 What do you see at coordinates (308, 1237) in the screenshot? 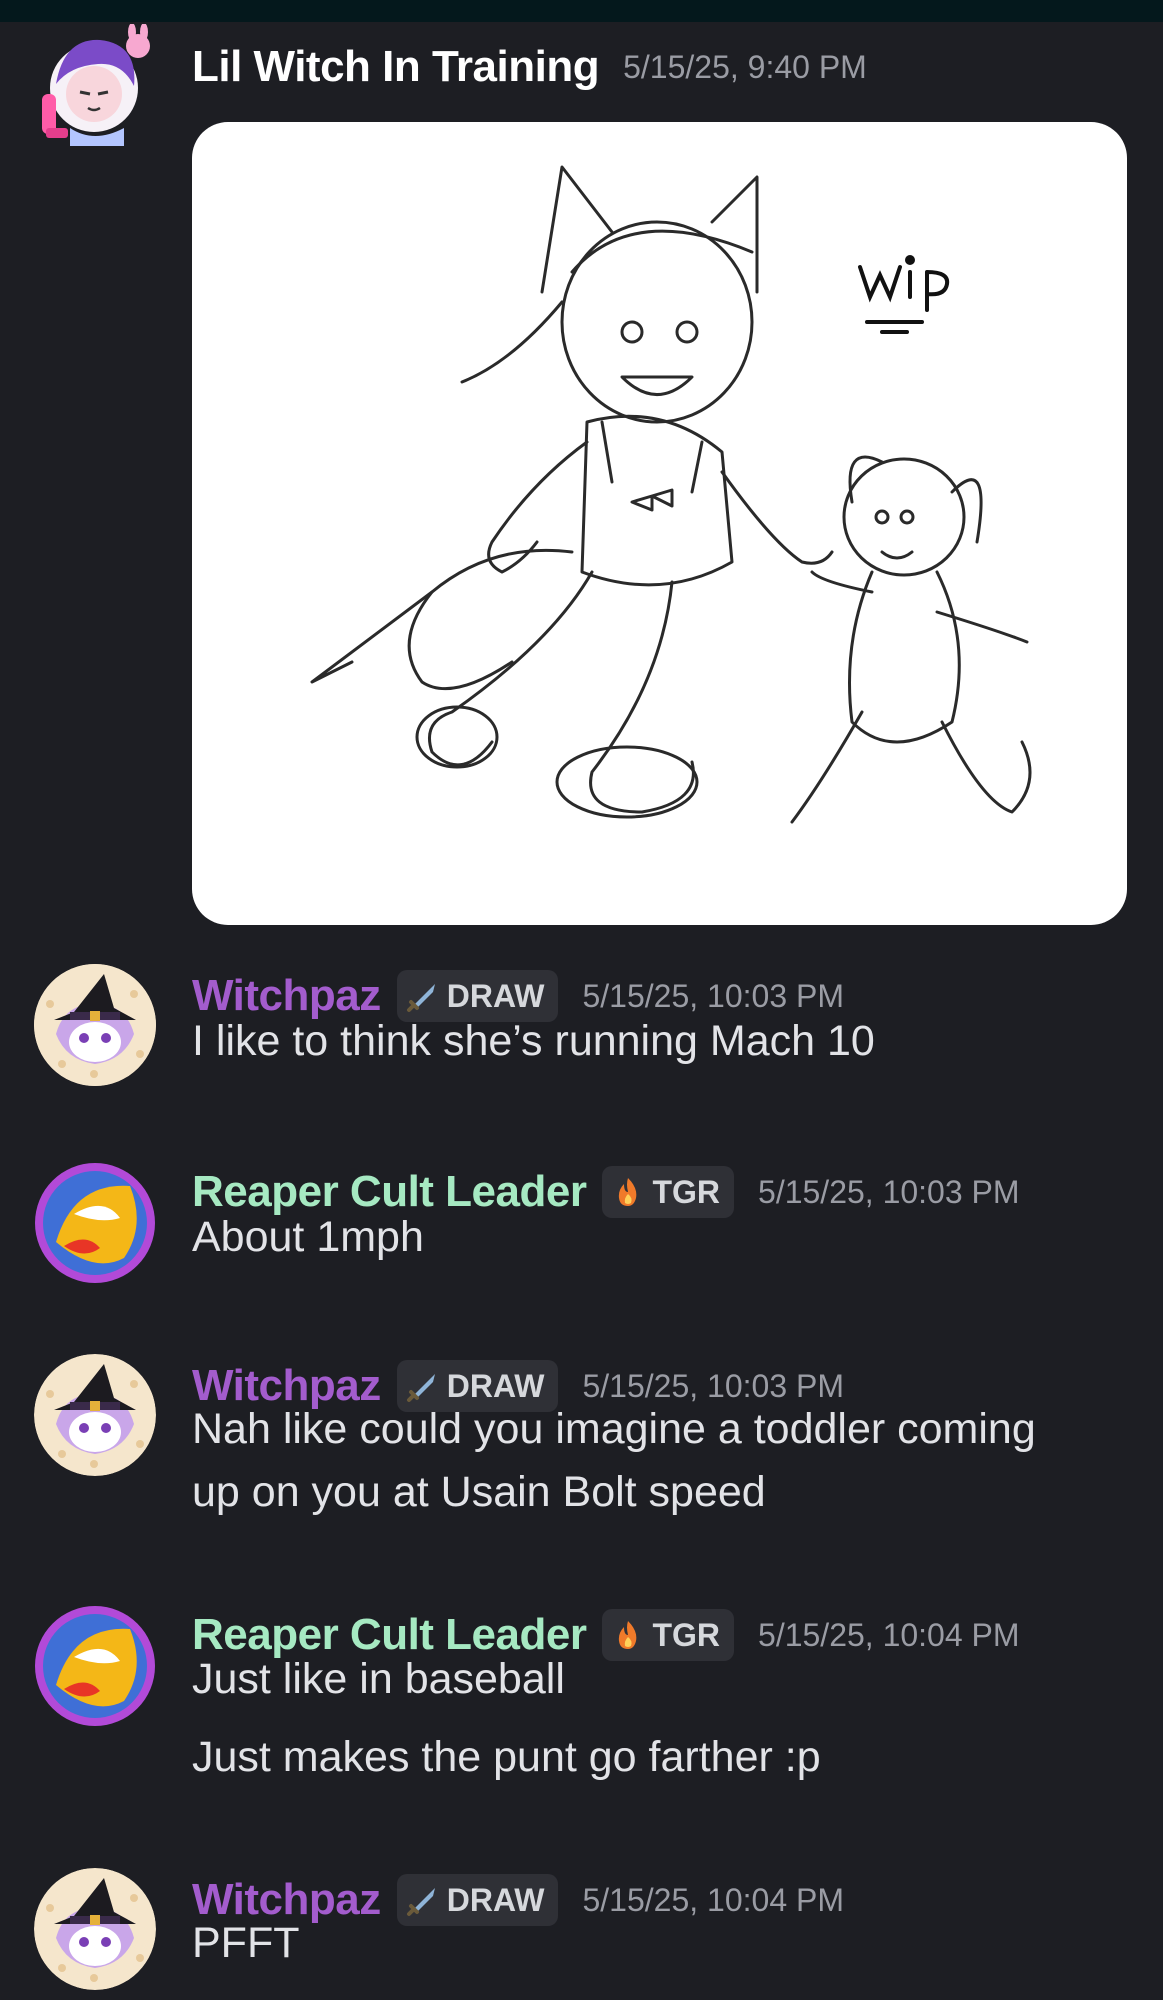
I see `message-text: About 1mph` at bounding box center [308, 1237].